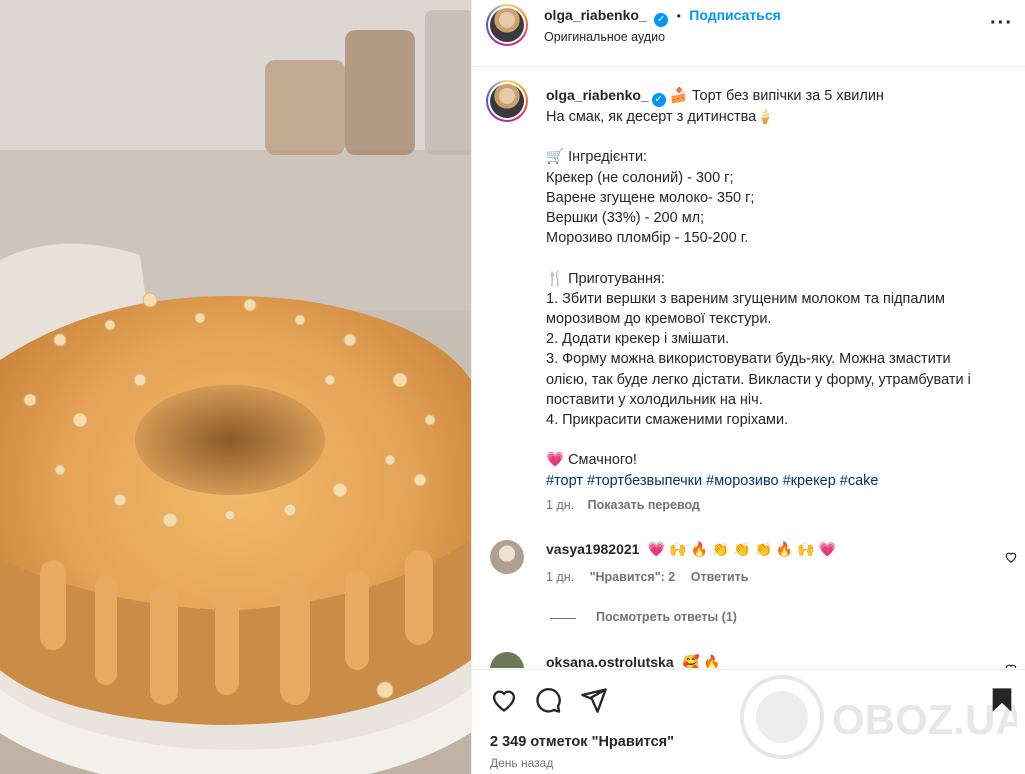  What do you see at coordinates (507, 25) in the screenshot?
I see `author-avatar` at bounding box center [507, 25].